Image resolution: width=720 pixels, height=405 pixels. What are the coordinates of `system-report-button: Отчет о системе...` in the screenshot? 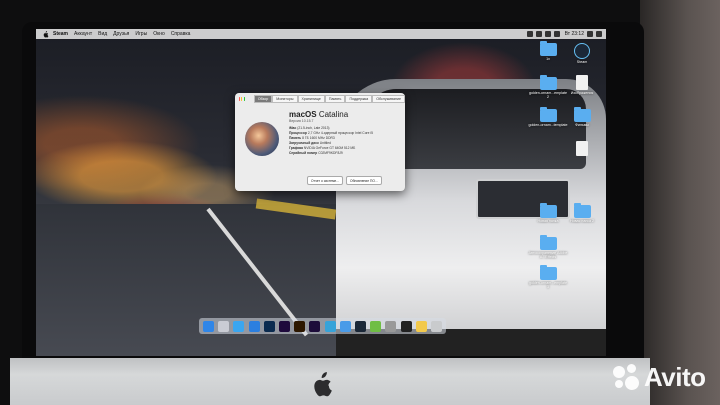 It's located at (325, 180).